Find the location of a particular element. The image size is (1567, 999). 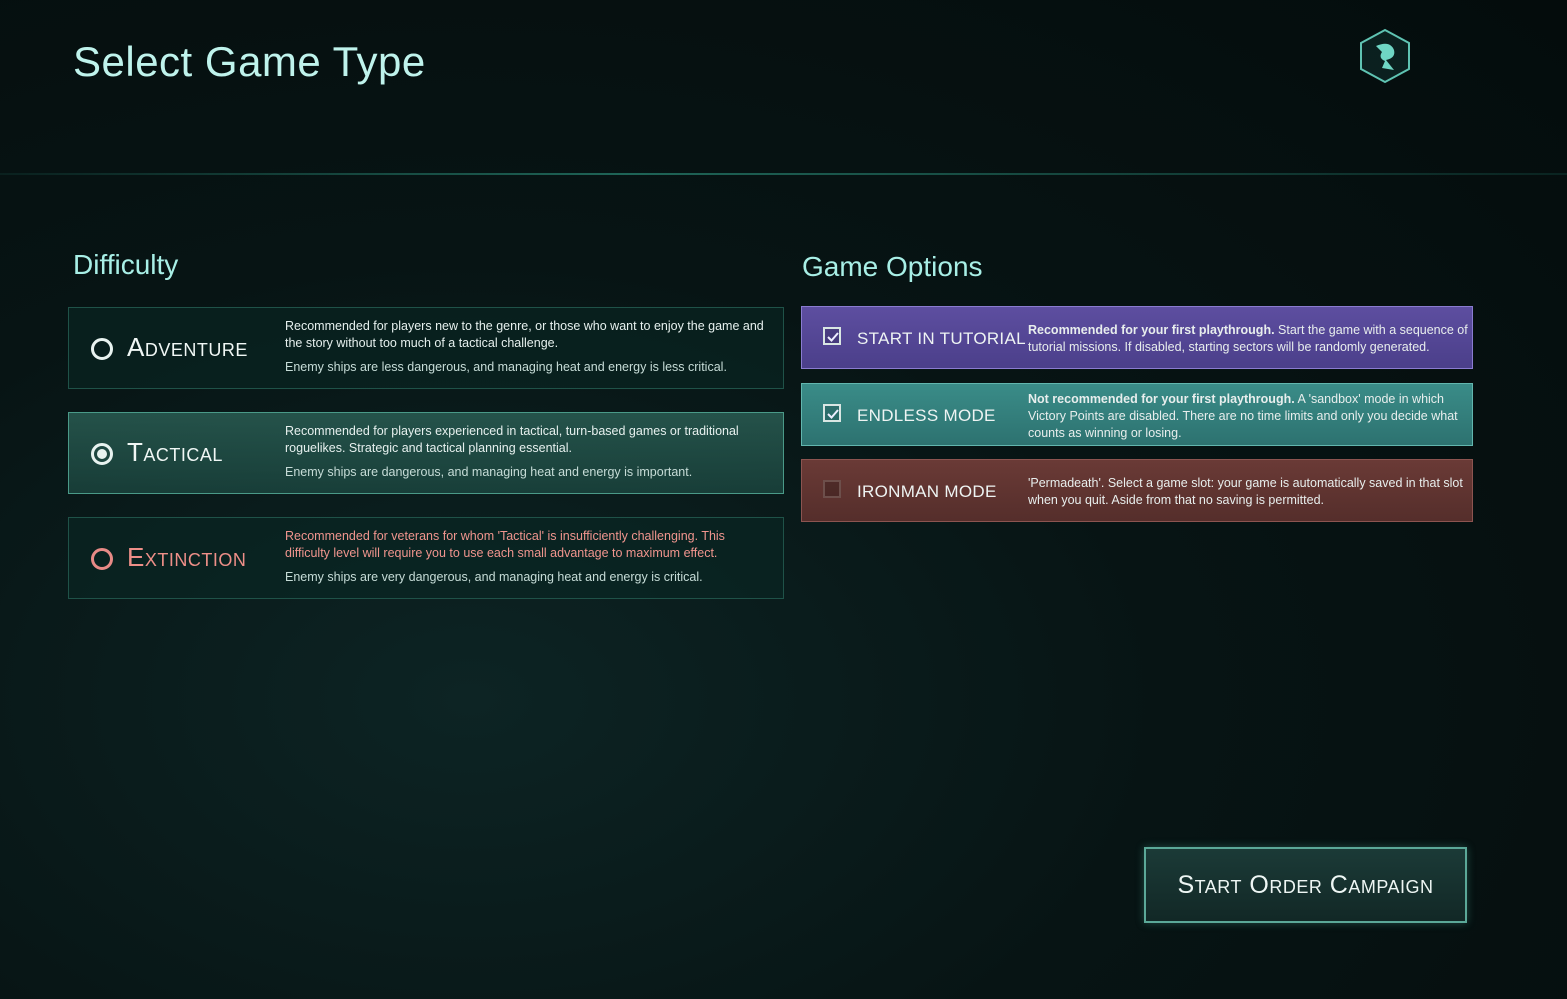

header-divider-line is located at coordinates (783, 174).